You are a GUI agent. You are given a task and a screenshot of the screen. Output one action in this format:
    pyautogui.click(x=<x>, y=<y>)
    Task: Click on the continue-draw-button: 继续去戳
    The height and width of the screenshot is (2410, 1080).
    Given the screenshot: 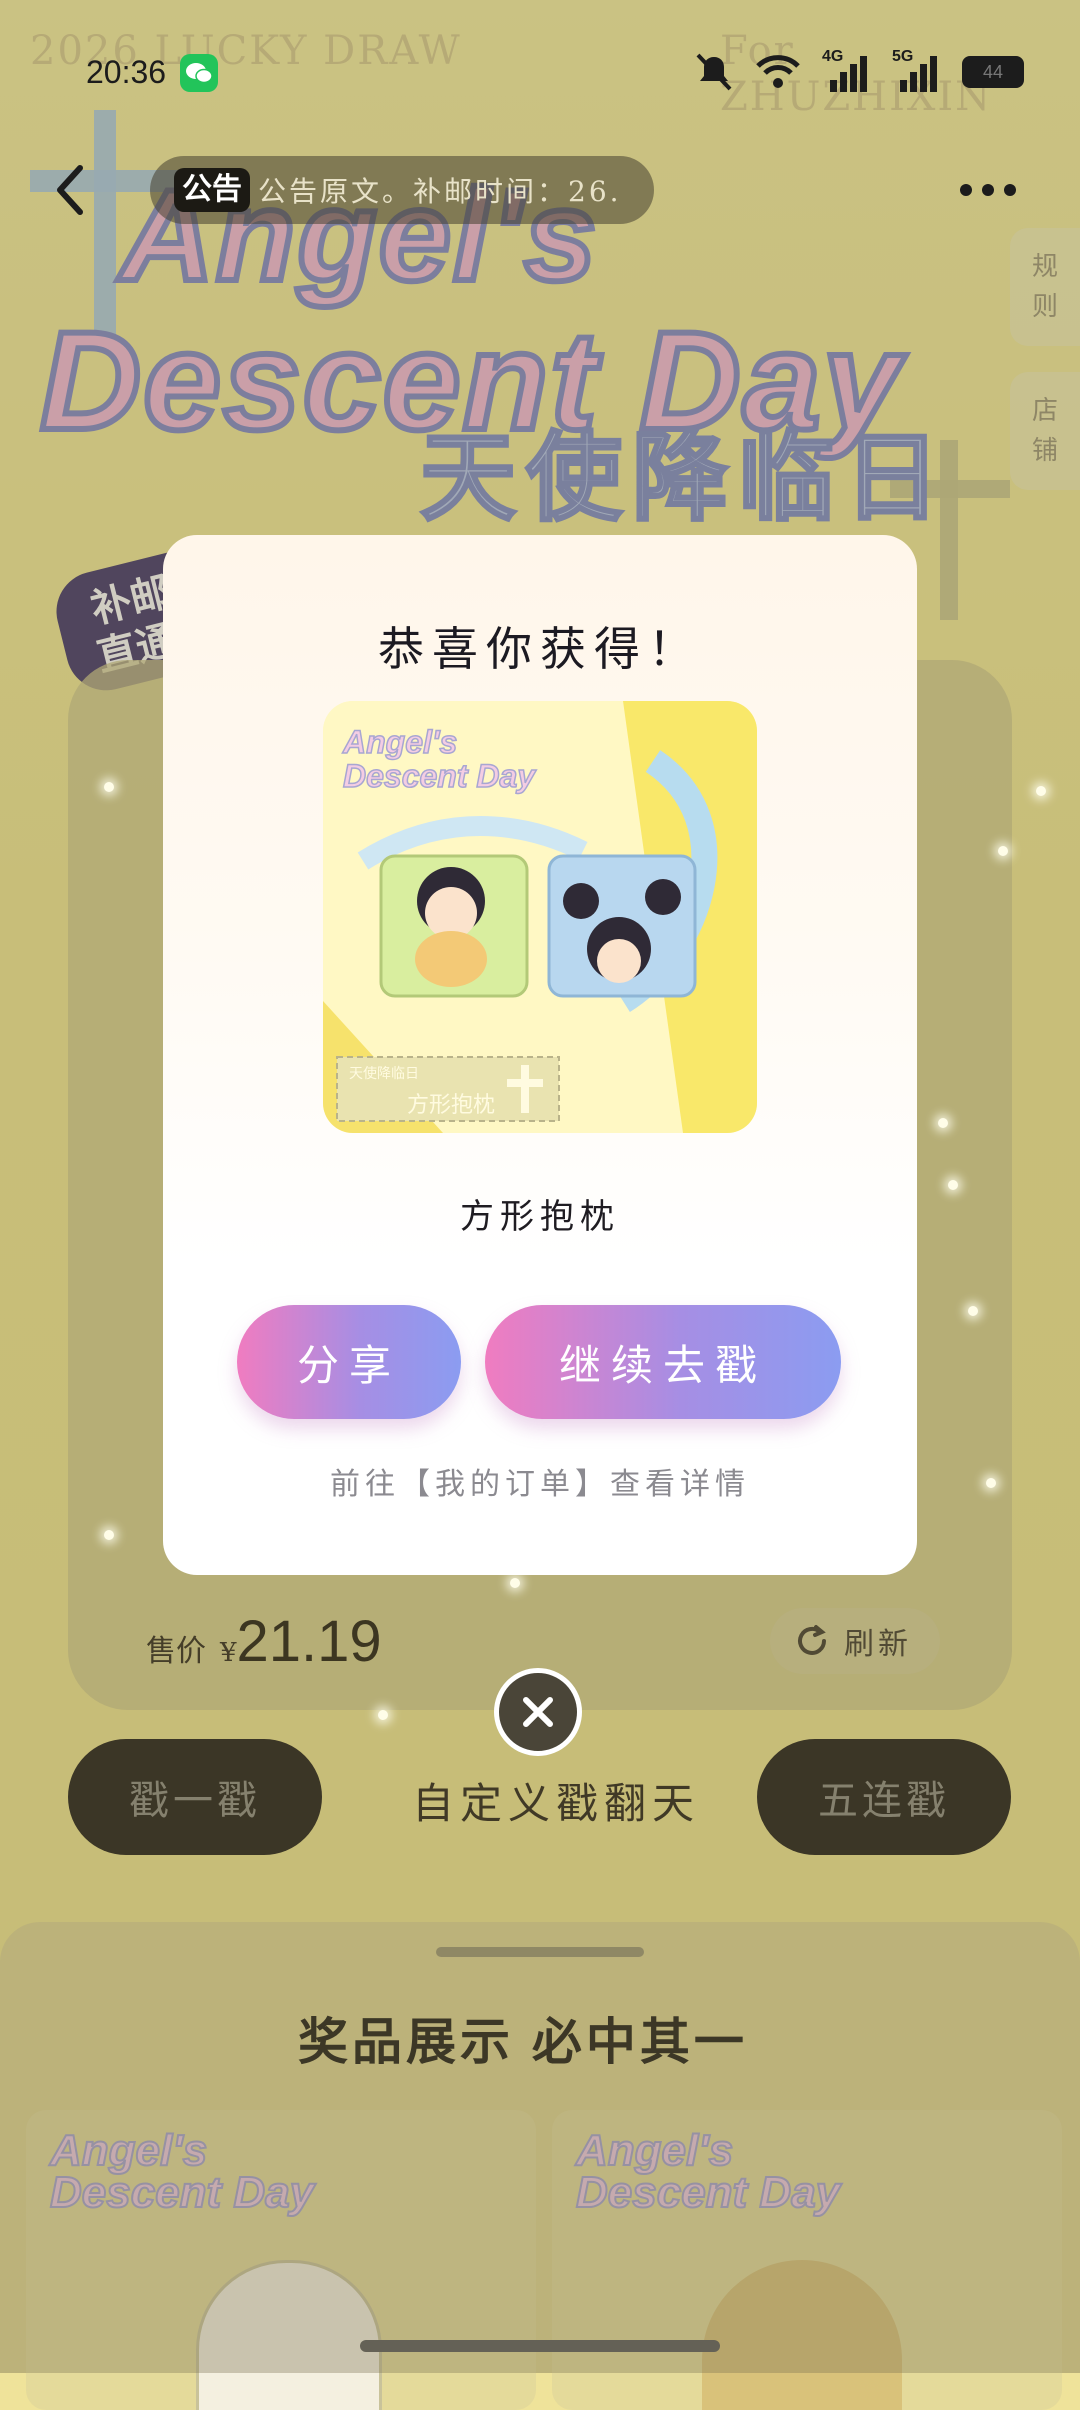 What is the action you would take?
    pyautogui.click(x=663, y=1362)
    